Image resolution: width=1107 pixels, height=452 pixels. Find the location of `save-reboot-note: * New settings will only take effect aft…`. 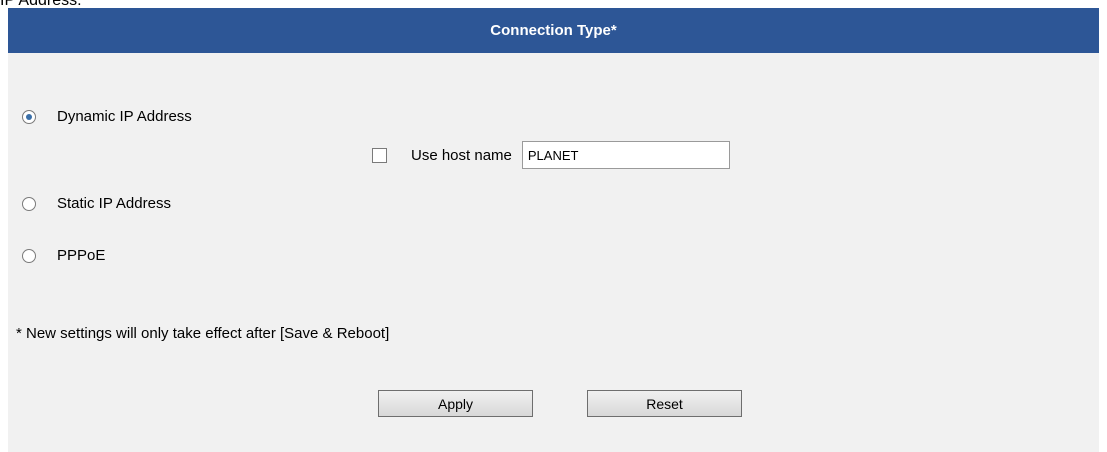

save-reboot-note: * New settings will only take effect aft… is located at coordinates (203, 333).